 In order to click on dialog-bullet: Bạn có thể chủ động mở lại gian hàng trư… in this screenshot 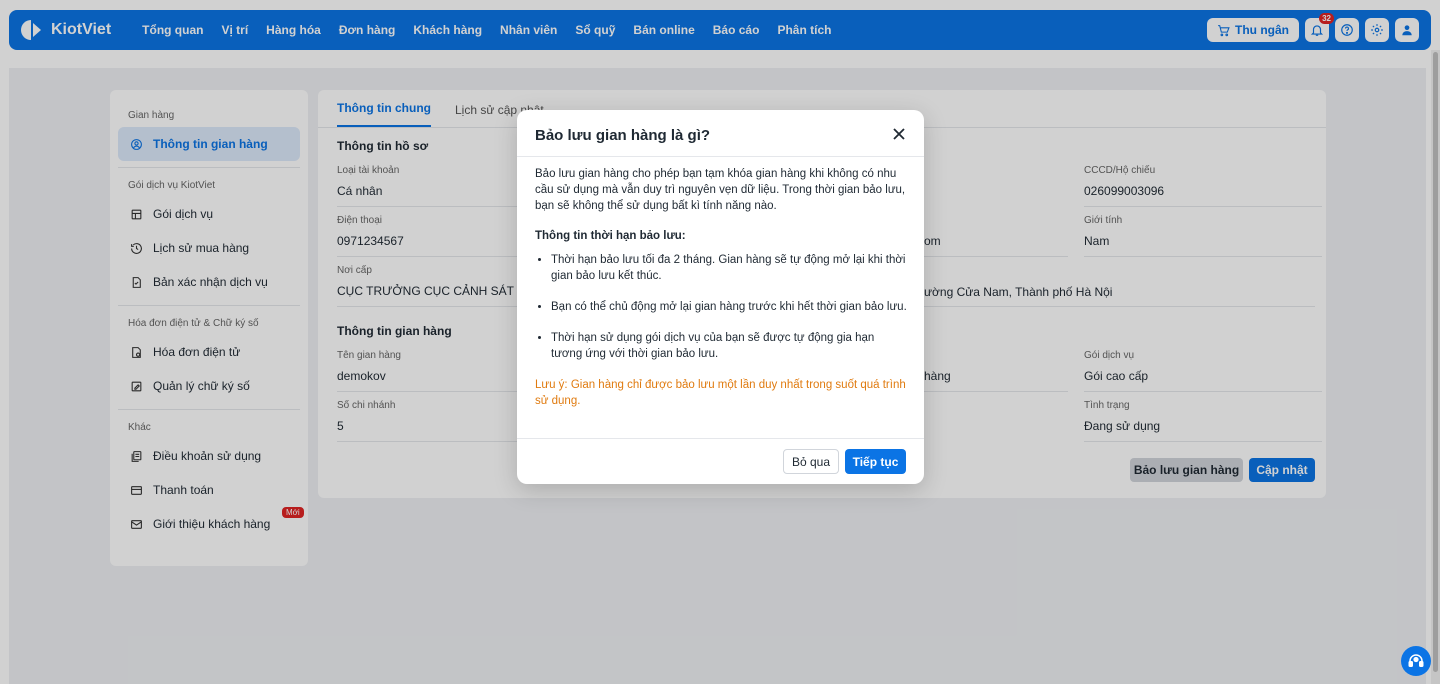, I will do `click(729, 307)`.